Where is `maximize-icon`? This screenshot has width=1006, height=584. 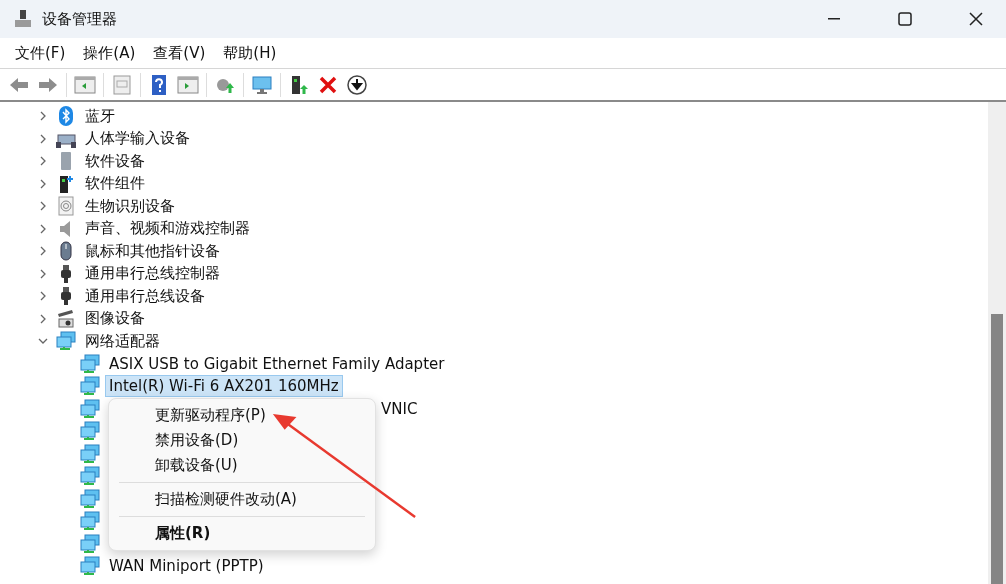
maximize-icon is located at coordinates (904, 19).